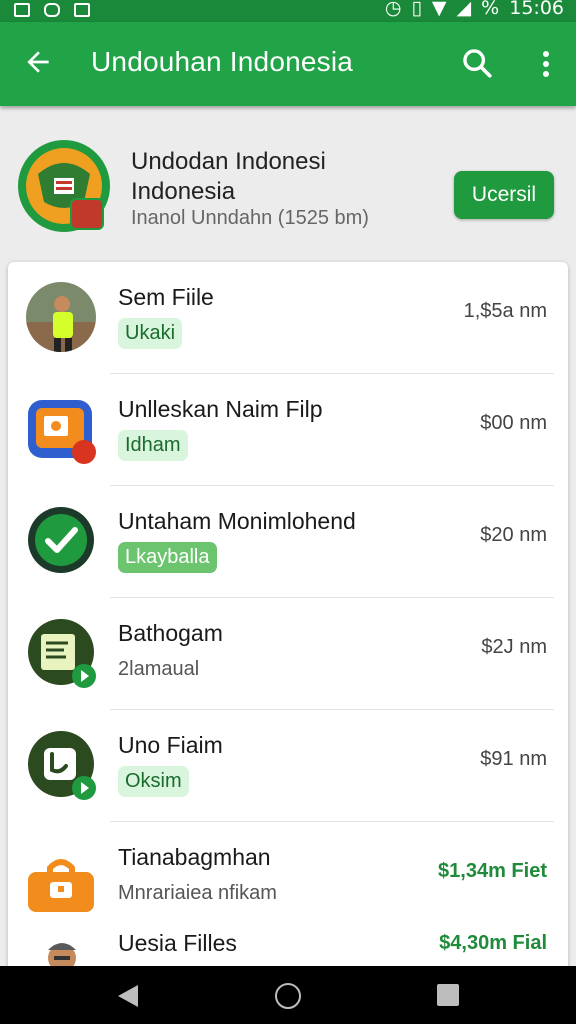  I want to click on system-nav-bar, so click(288, 995).